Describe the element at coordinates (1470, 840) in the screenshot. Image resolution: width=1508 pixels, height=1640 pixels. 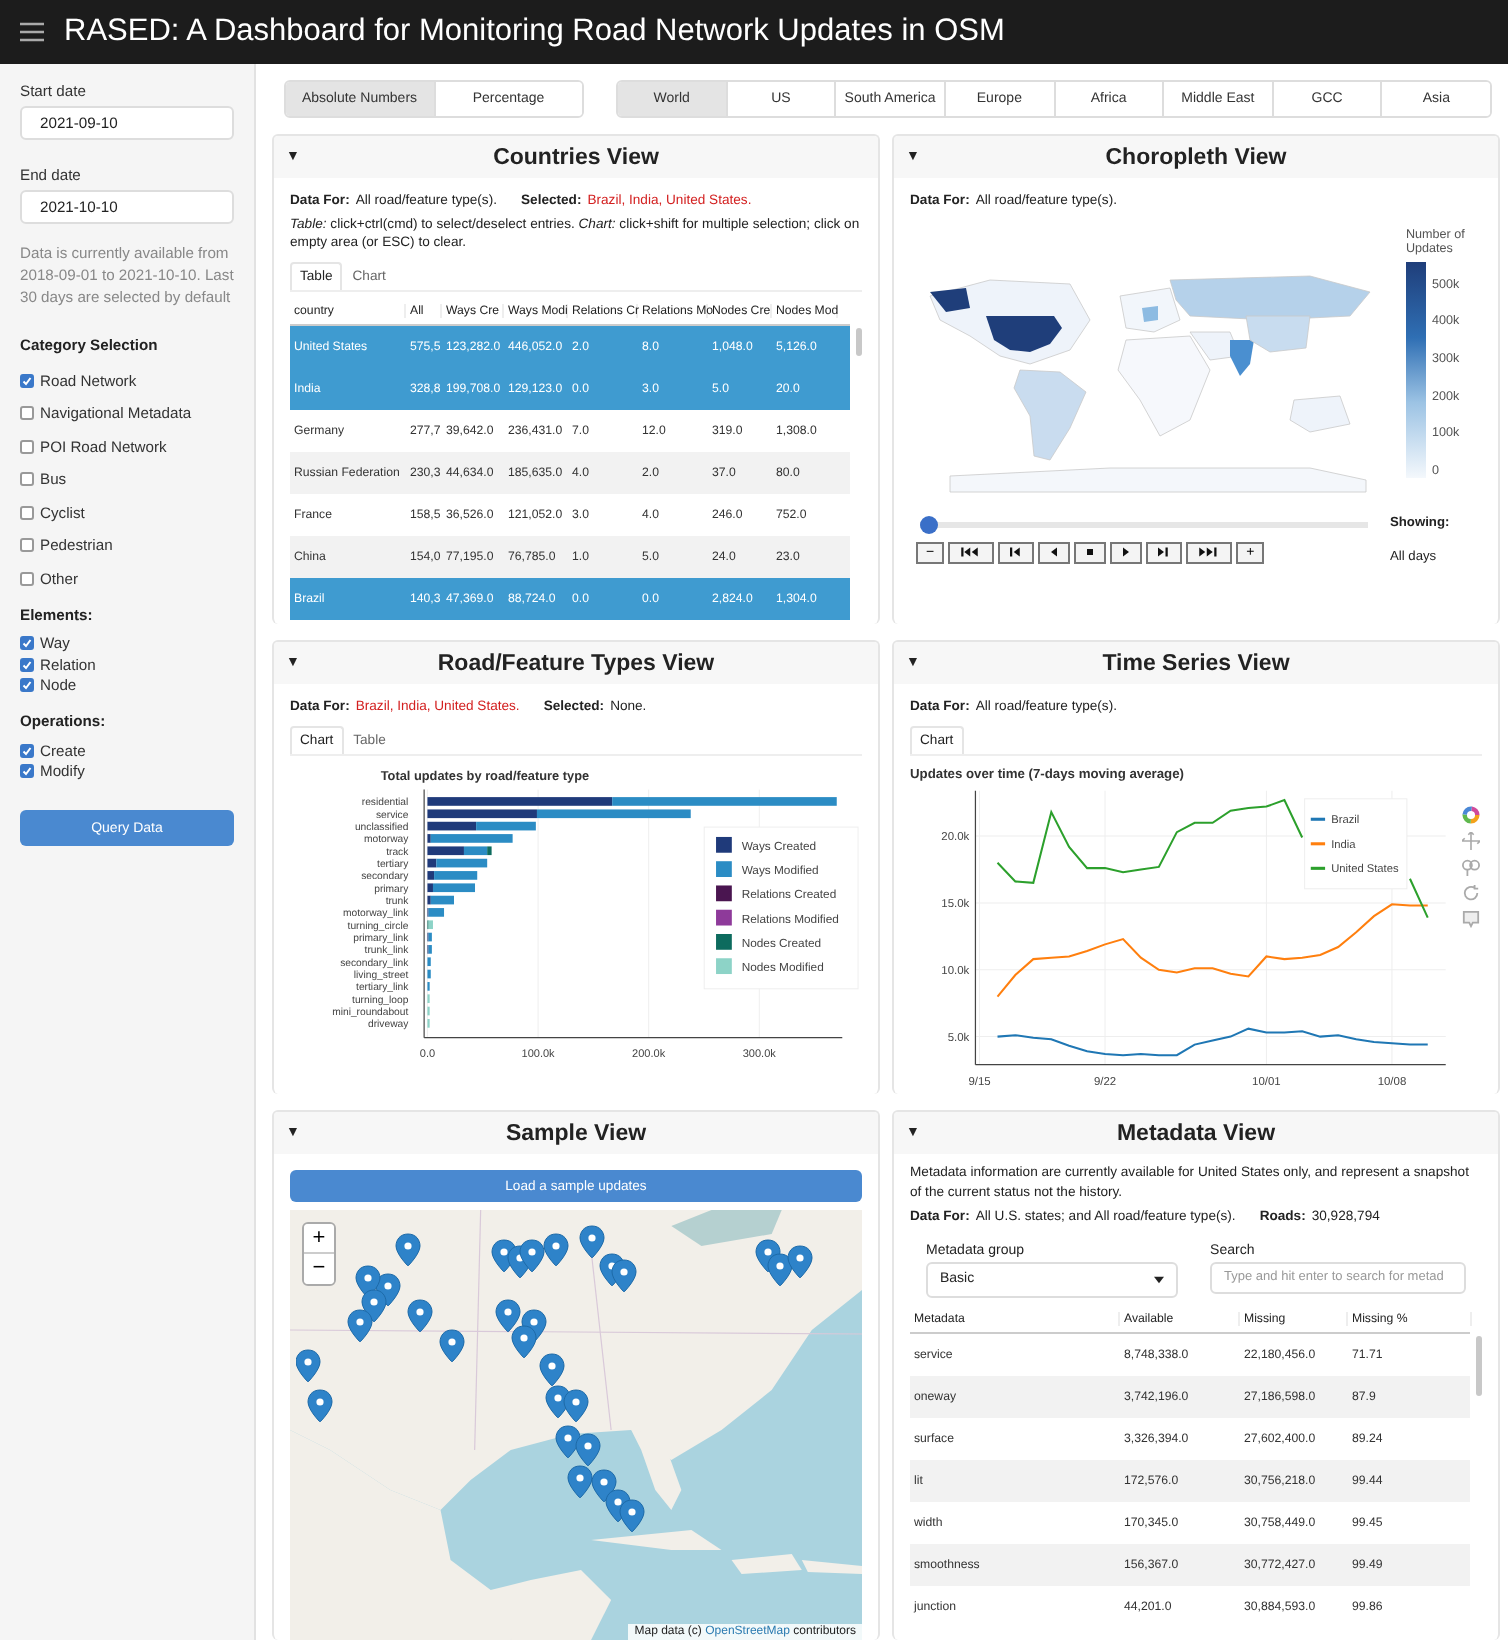
I see `pan-icon` at that location.